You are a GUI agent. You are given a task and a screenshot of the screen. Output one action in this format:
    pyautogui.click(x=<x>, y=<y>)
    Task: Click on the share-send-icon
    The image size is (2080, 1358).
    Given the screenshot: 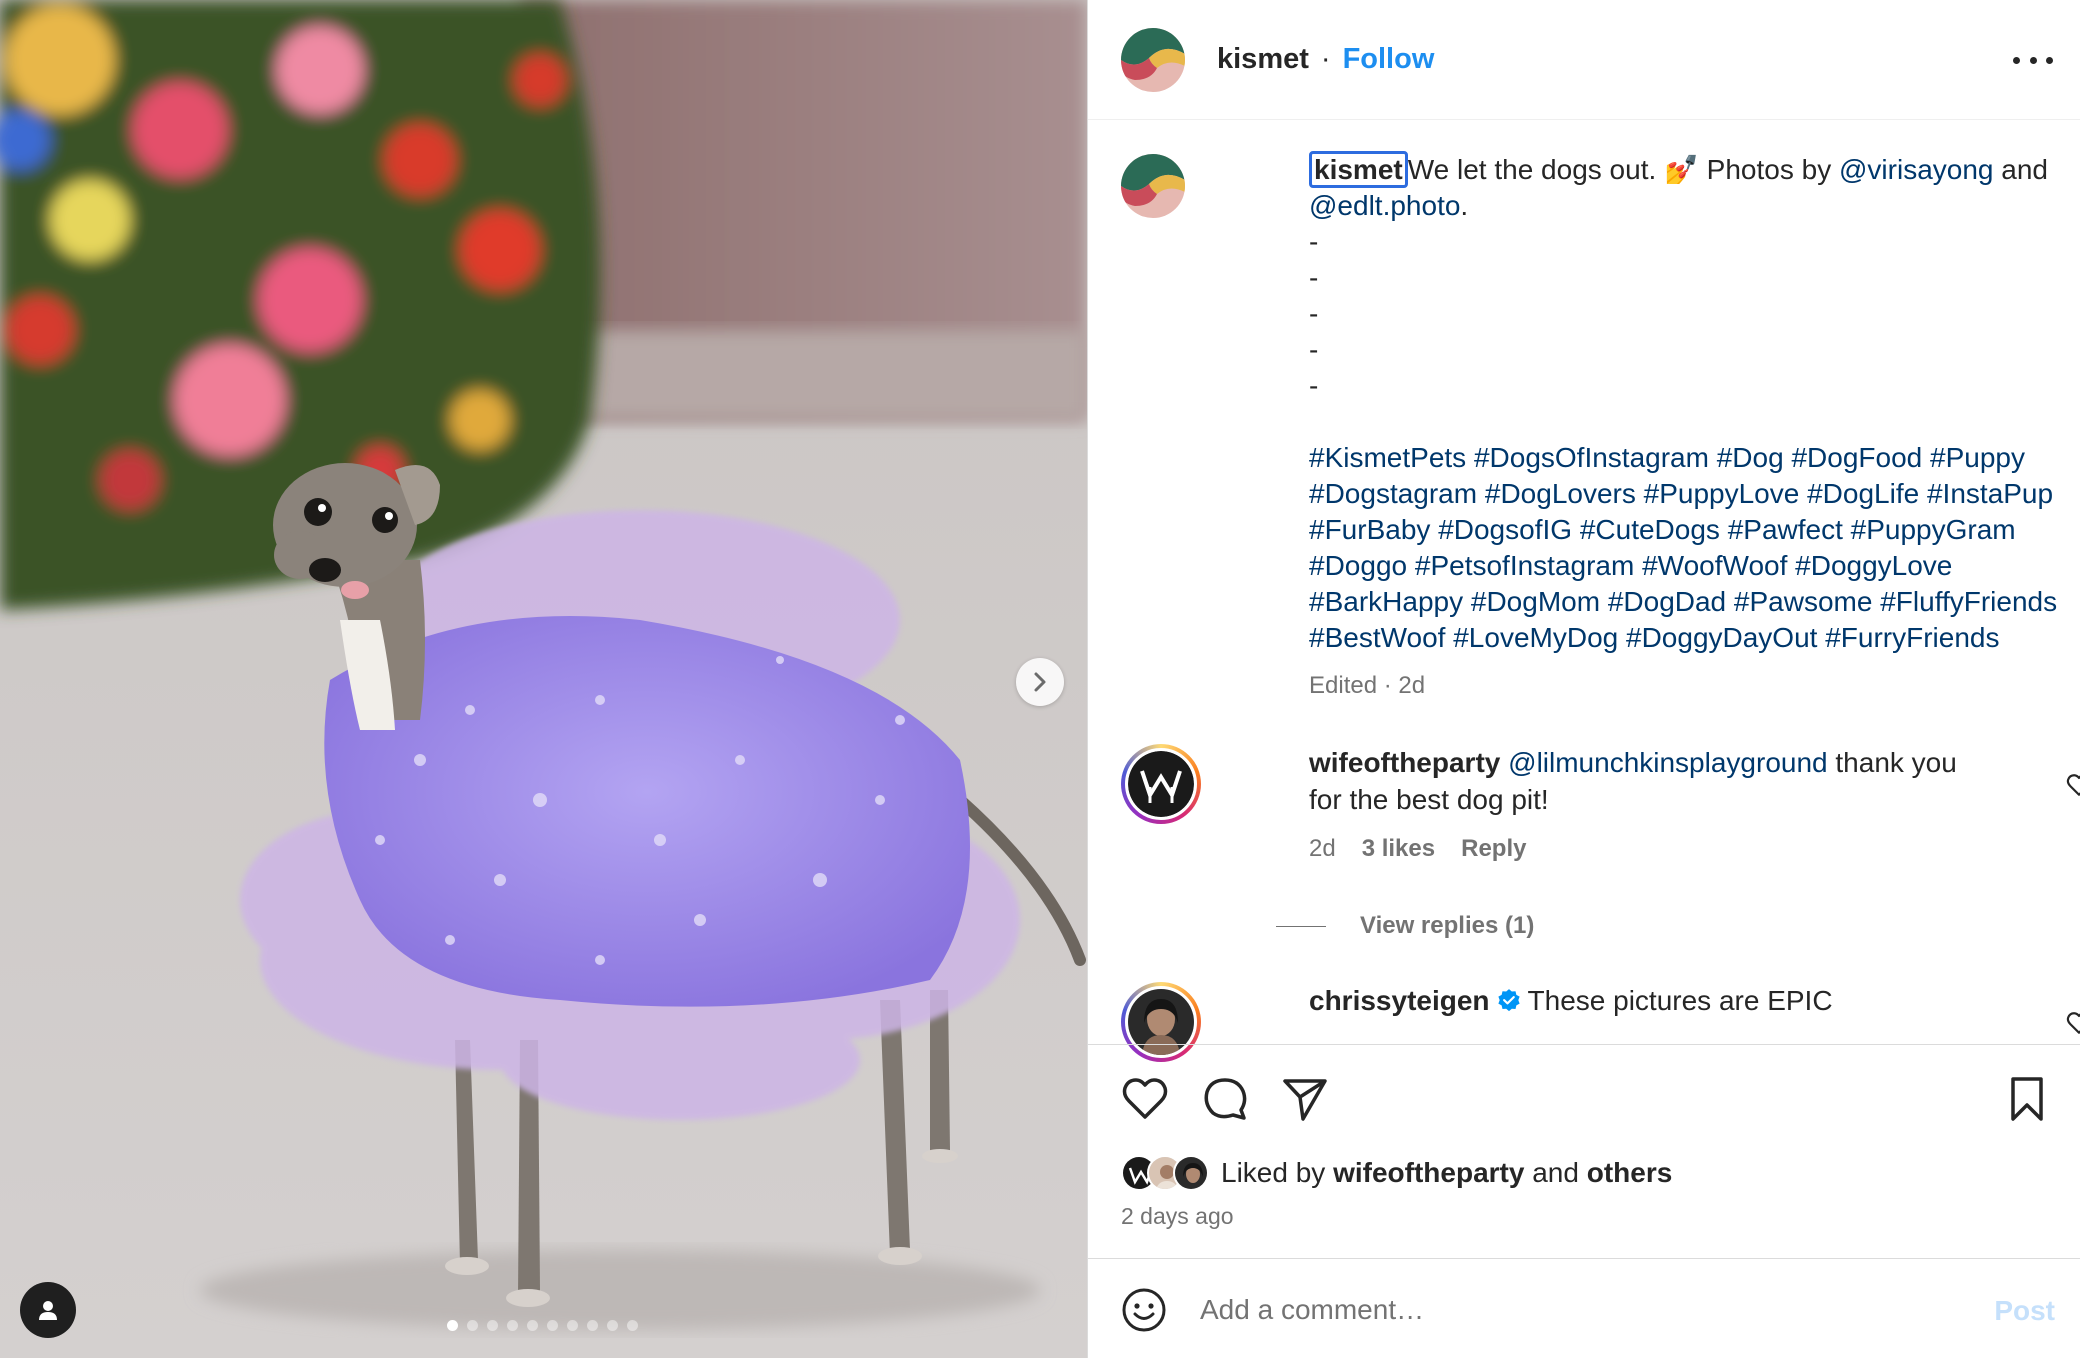 What is the action you would take?
    pyautogui.click(x=1305, y=1099)
    